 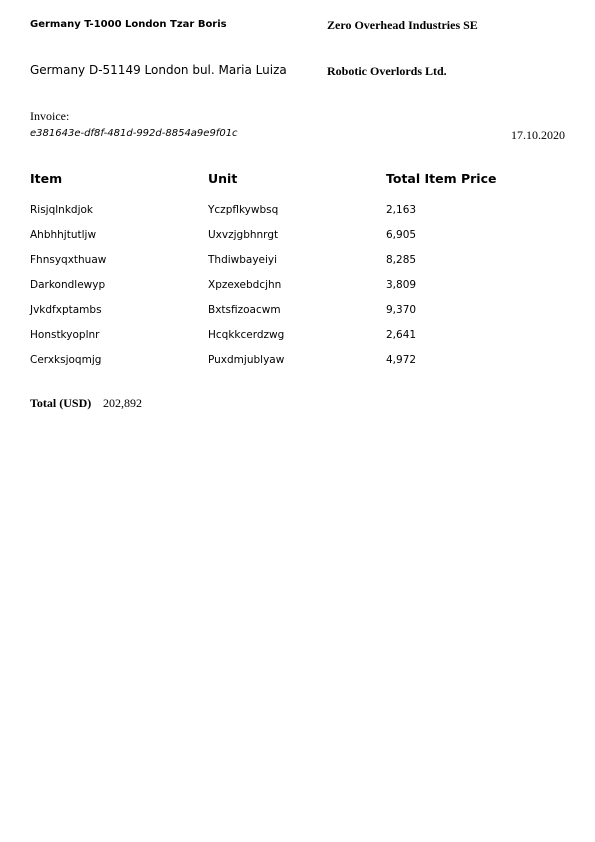 I want to click on item-cell: Ahbhhjtutljw, so click(x=63, y=235).